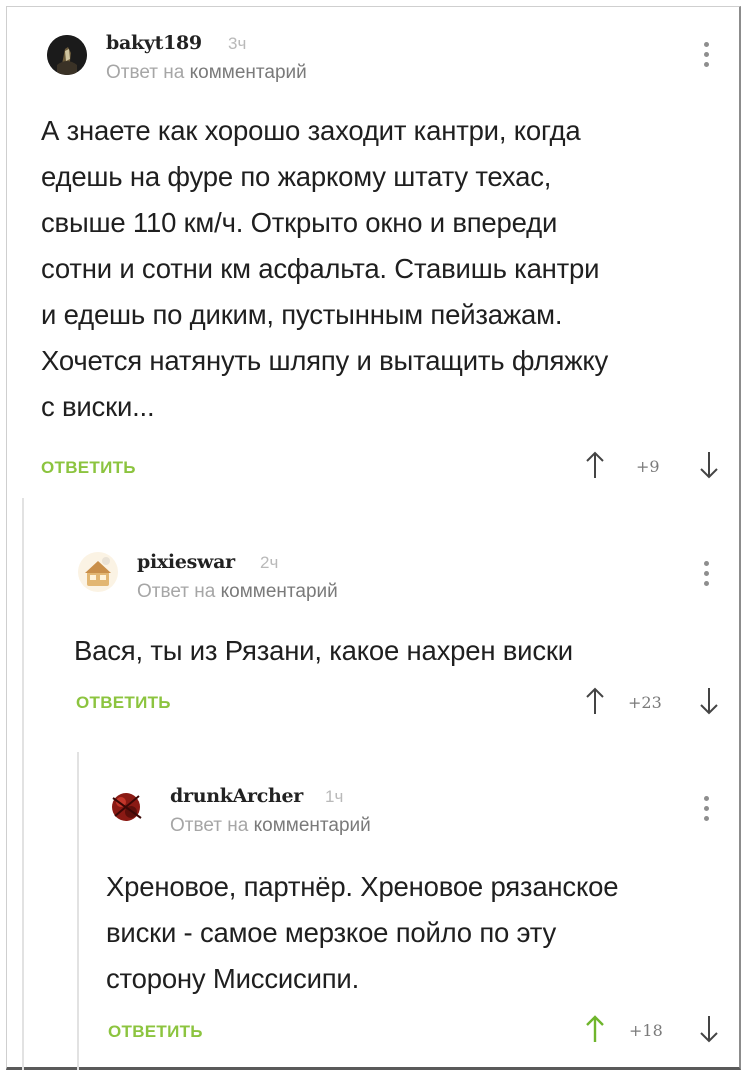 Image resolution: width=751 pixels, height=1080 pixels. What do you see at coordinates (362, 886) in the screenshot?
I see `comment-line: Хреновое, партнёр. Хреновое рязанское` at bounding box center [362, 886].